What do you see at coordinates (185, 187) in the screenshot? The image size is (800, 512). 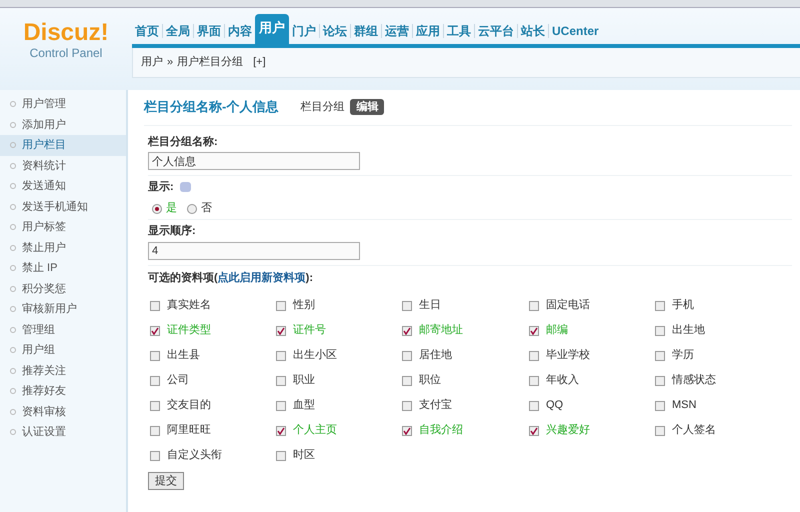 I see `help-icon` at bounding box center [185, 187].